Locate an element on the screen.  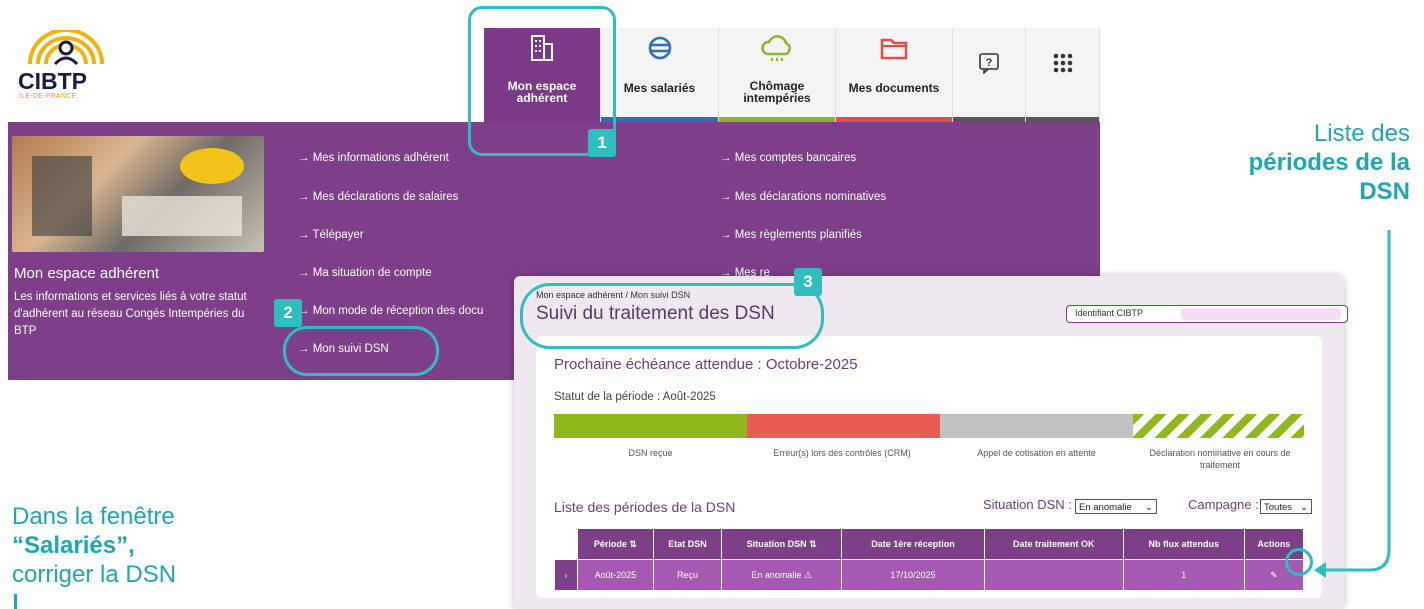
status-declaration-nominative is located at coordinates (1218, 426).